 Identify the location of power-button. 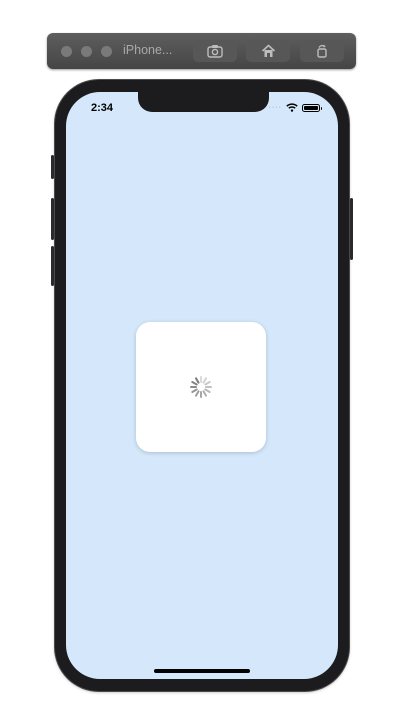
(351, 229).